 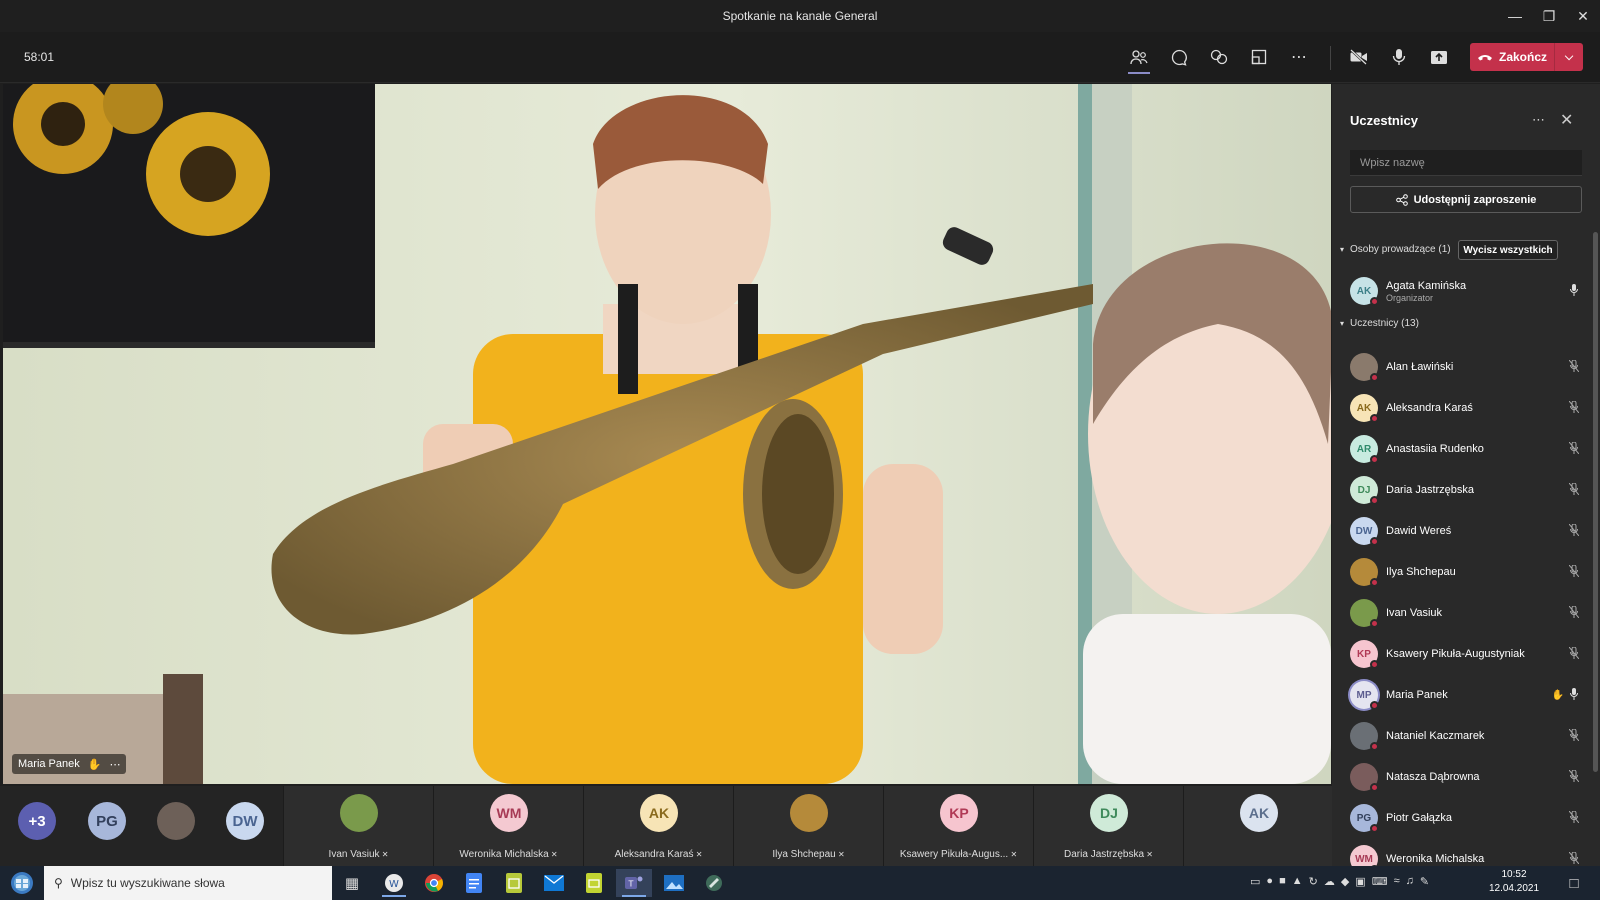 I want to click on minimize-icon: —, so click(x=1515, y=16).